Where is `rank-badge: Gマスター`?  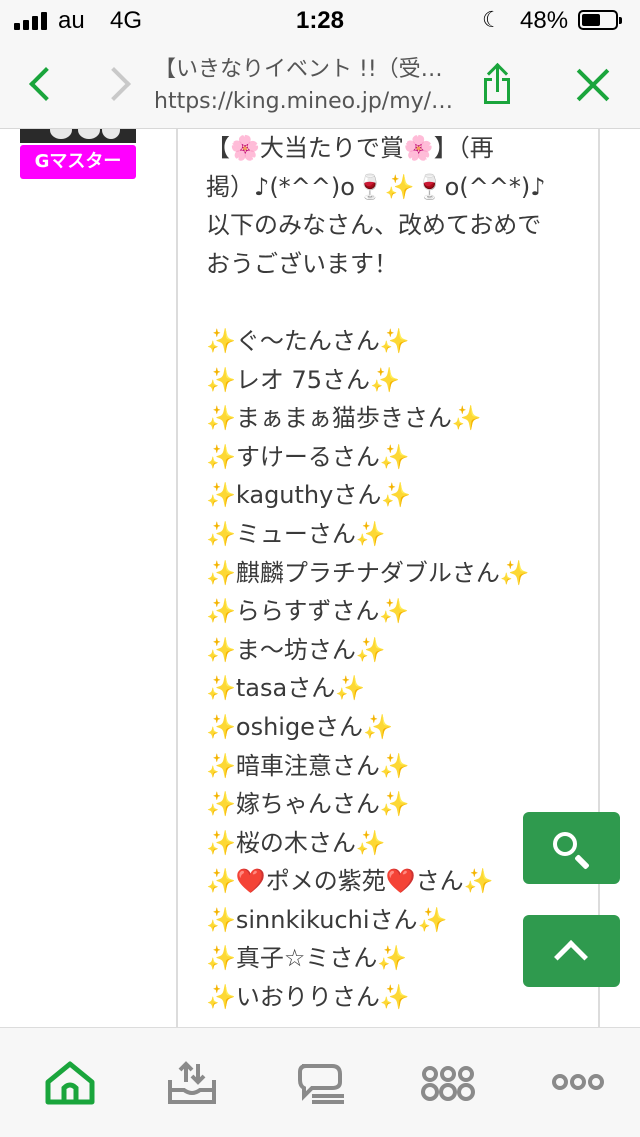 rank-badge: Gマスター is located at coordinates (78, 162).